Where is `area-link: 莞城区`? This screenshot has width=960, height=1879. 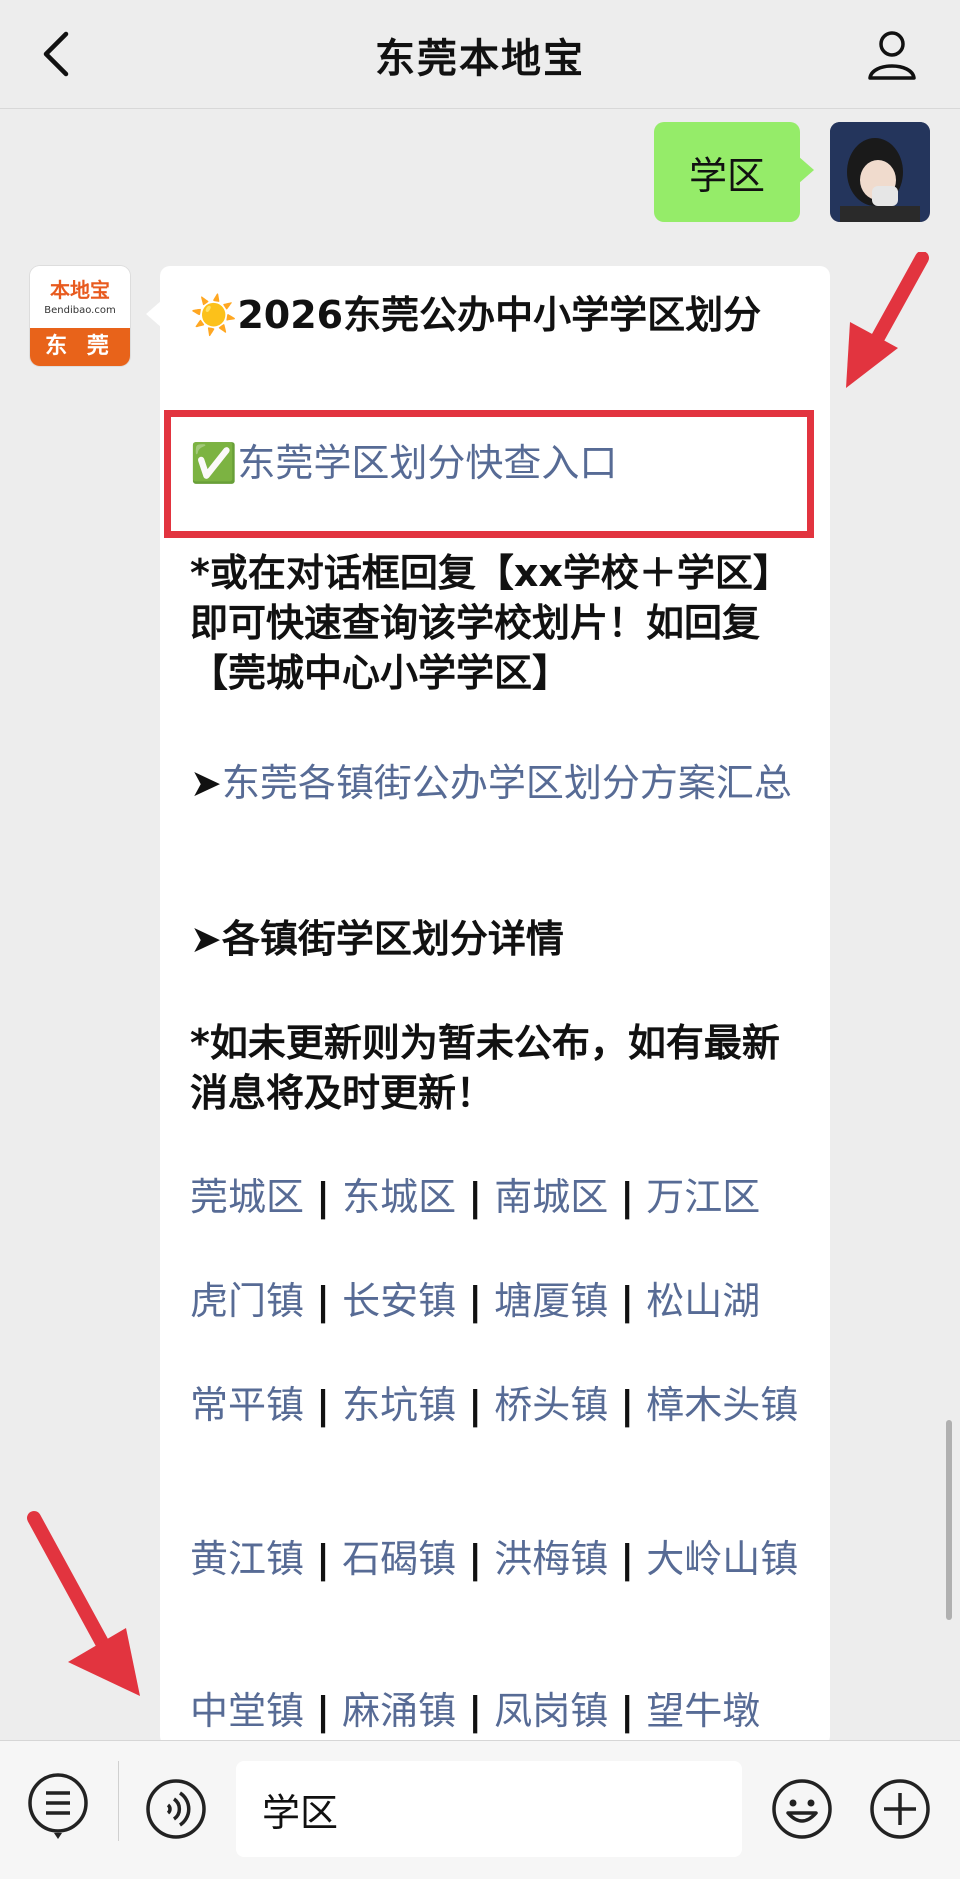
area-link: 莞城区 is located at coordinates (247, 1197).